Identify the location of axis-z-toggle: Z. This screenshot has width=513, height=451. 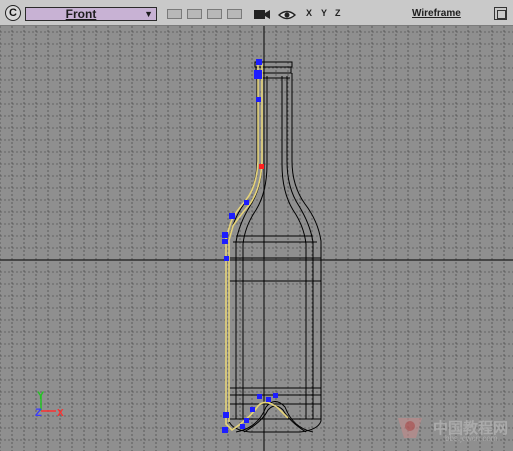
(338, 13).